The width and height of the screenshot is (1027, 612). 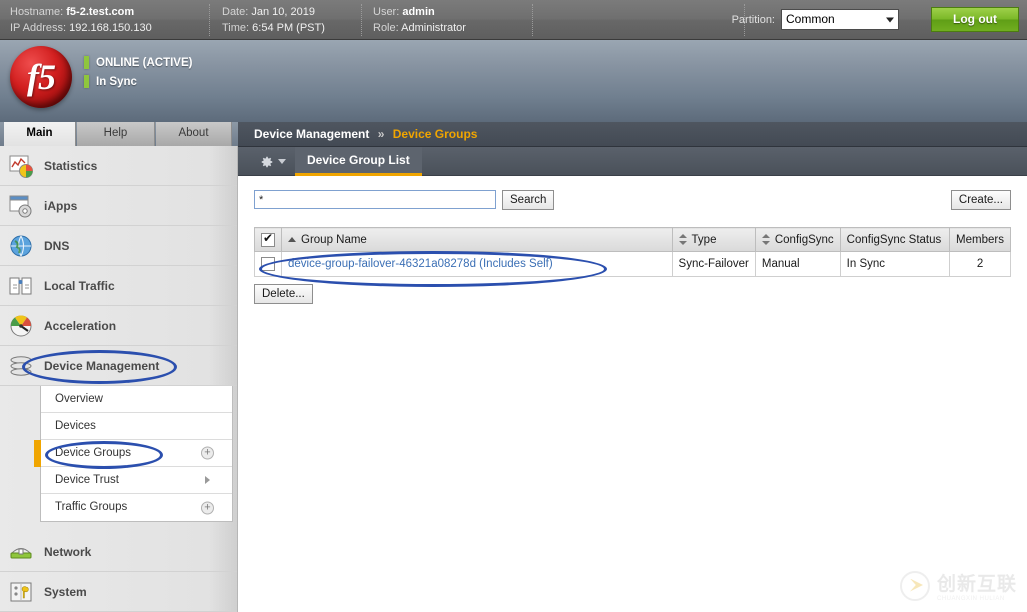 I want to click on submenu-item-device-trust: Device Trust, so click(x=136, y=480).